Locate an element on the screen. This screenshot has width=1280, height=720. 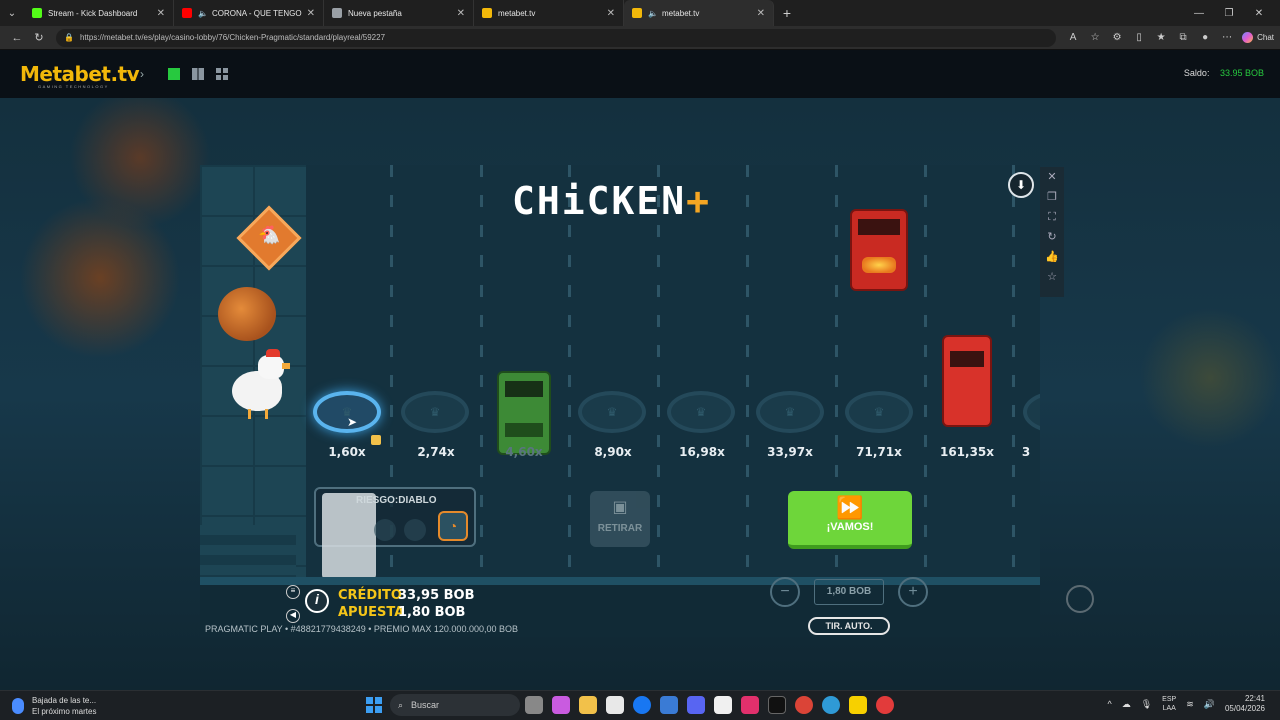
manhole-lane-9: ♛ is located at coordinates (1031, 412).